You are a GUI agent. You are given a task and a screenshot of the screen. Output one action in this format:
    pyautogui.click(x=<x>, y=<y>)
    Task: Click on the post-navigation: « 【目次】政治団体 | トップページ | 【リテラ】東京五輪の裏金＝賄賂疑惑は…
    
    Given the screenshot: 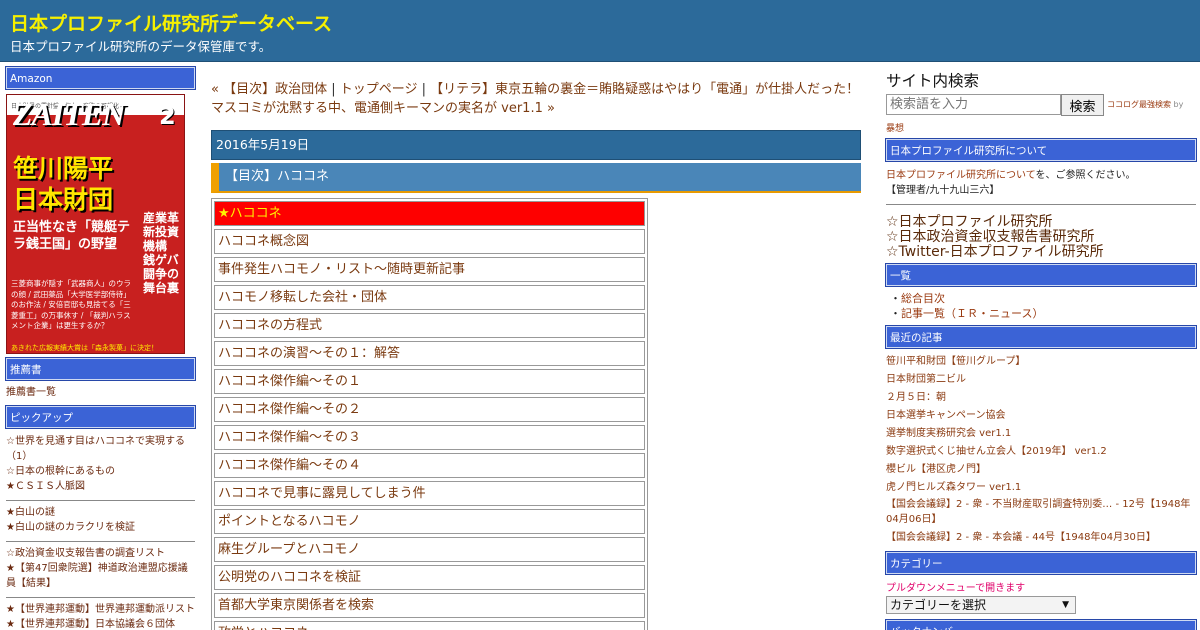 What is the action you would take?
    pyautogui.click(x=536, y=99)
    